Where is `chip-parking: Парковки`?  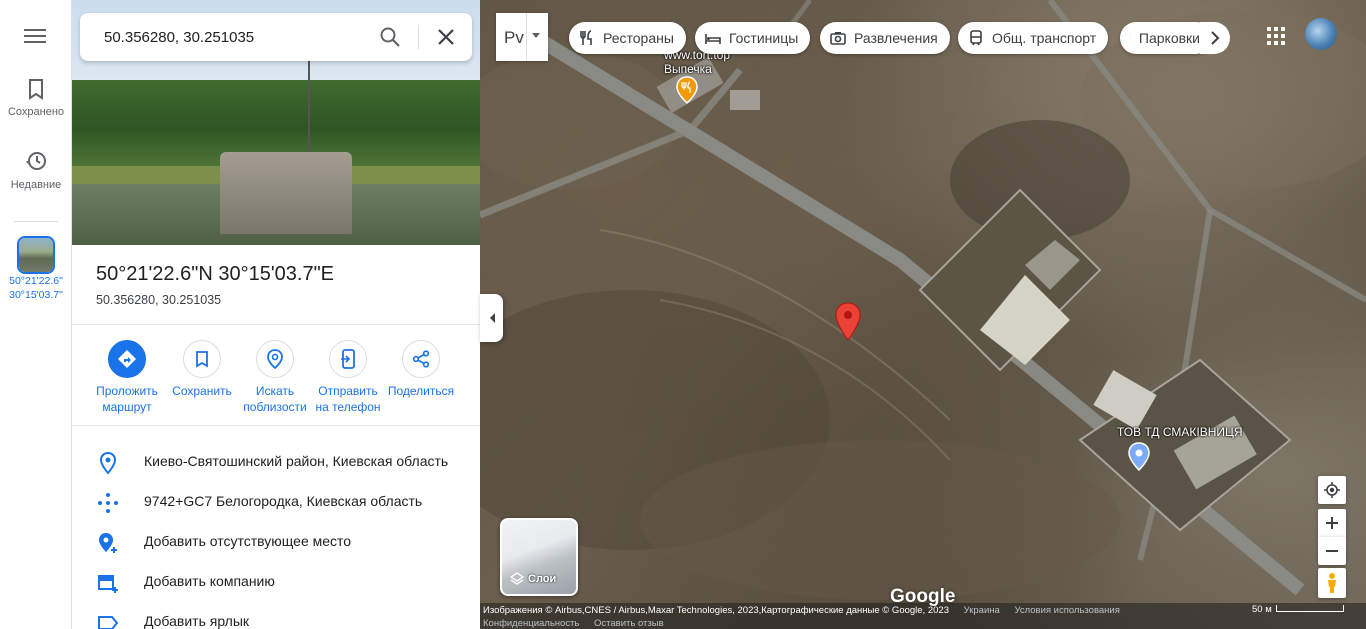 chip-parking: Парковки is located at coordinates (1166, 38).